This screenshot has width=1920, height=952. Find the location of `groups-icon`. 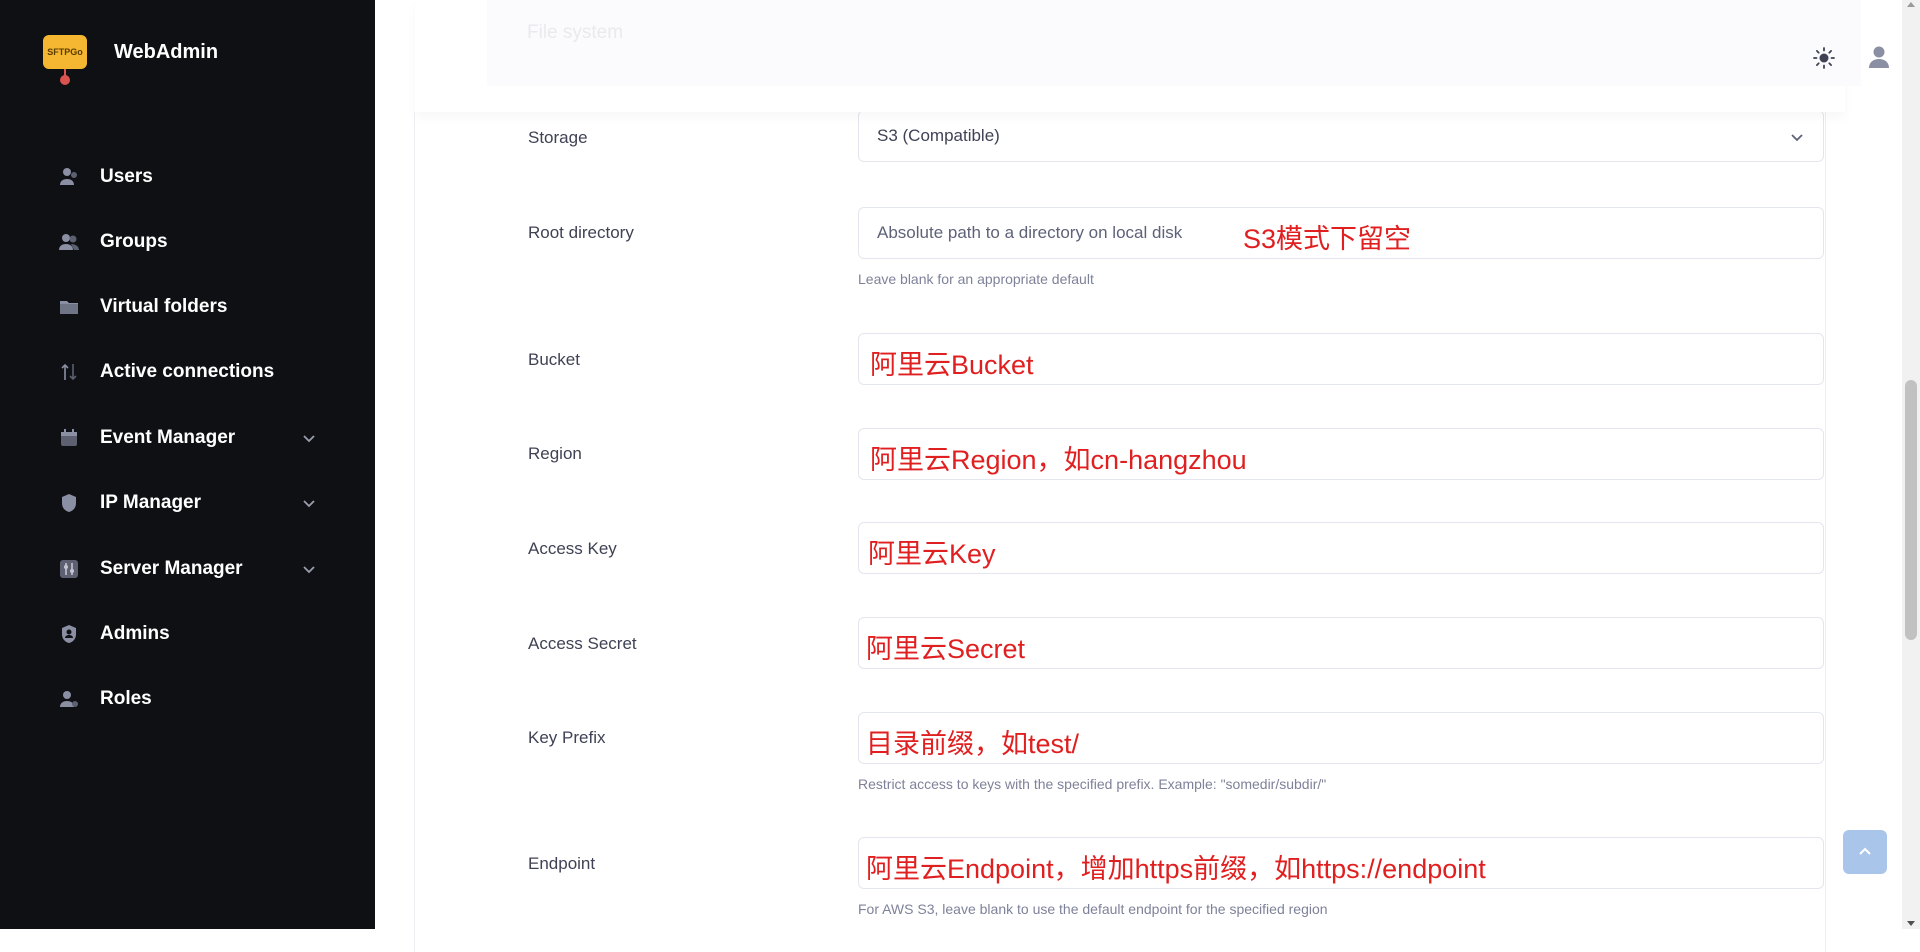

groups-icon is located at coordinates (69, 242).